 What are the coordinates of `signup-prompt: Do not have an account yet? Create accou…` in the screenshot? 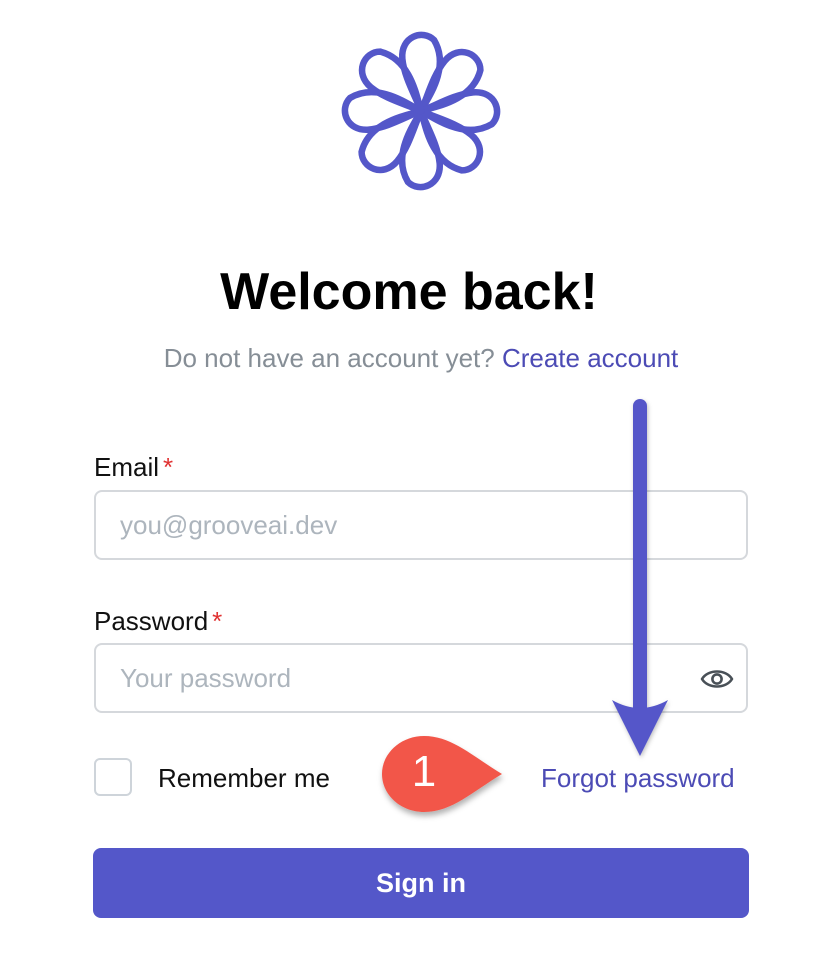 It's located at (409, 358).